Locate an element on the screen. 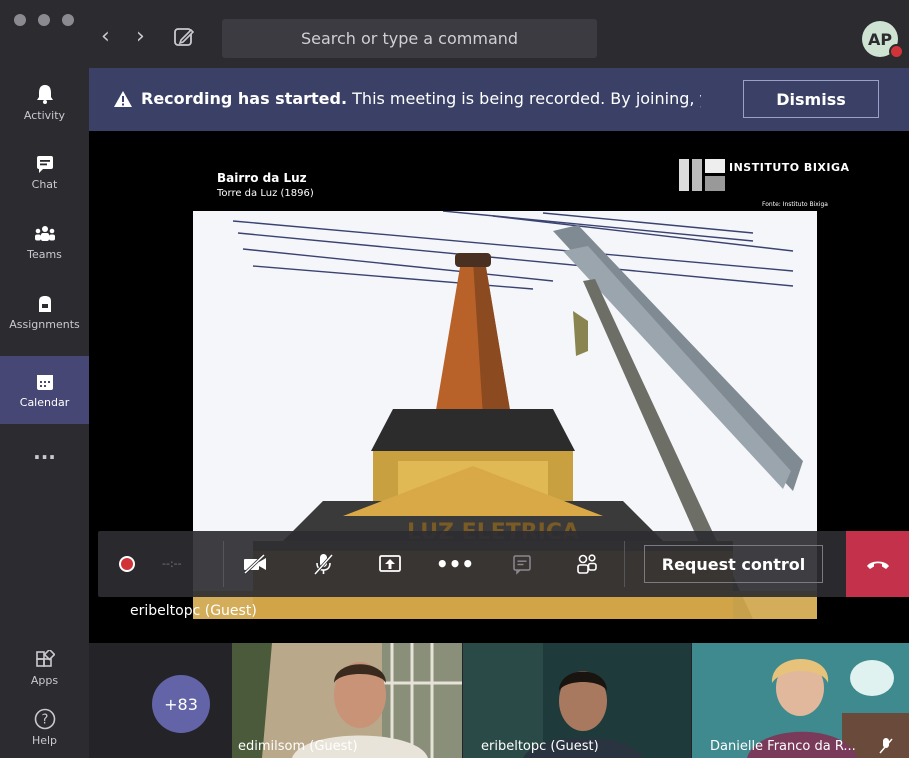 This screenshot has width=909, height=758. participants-icon is located at coordinates (587, 564).